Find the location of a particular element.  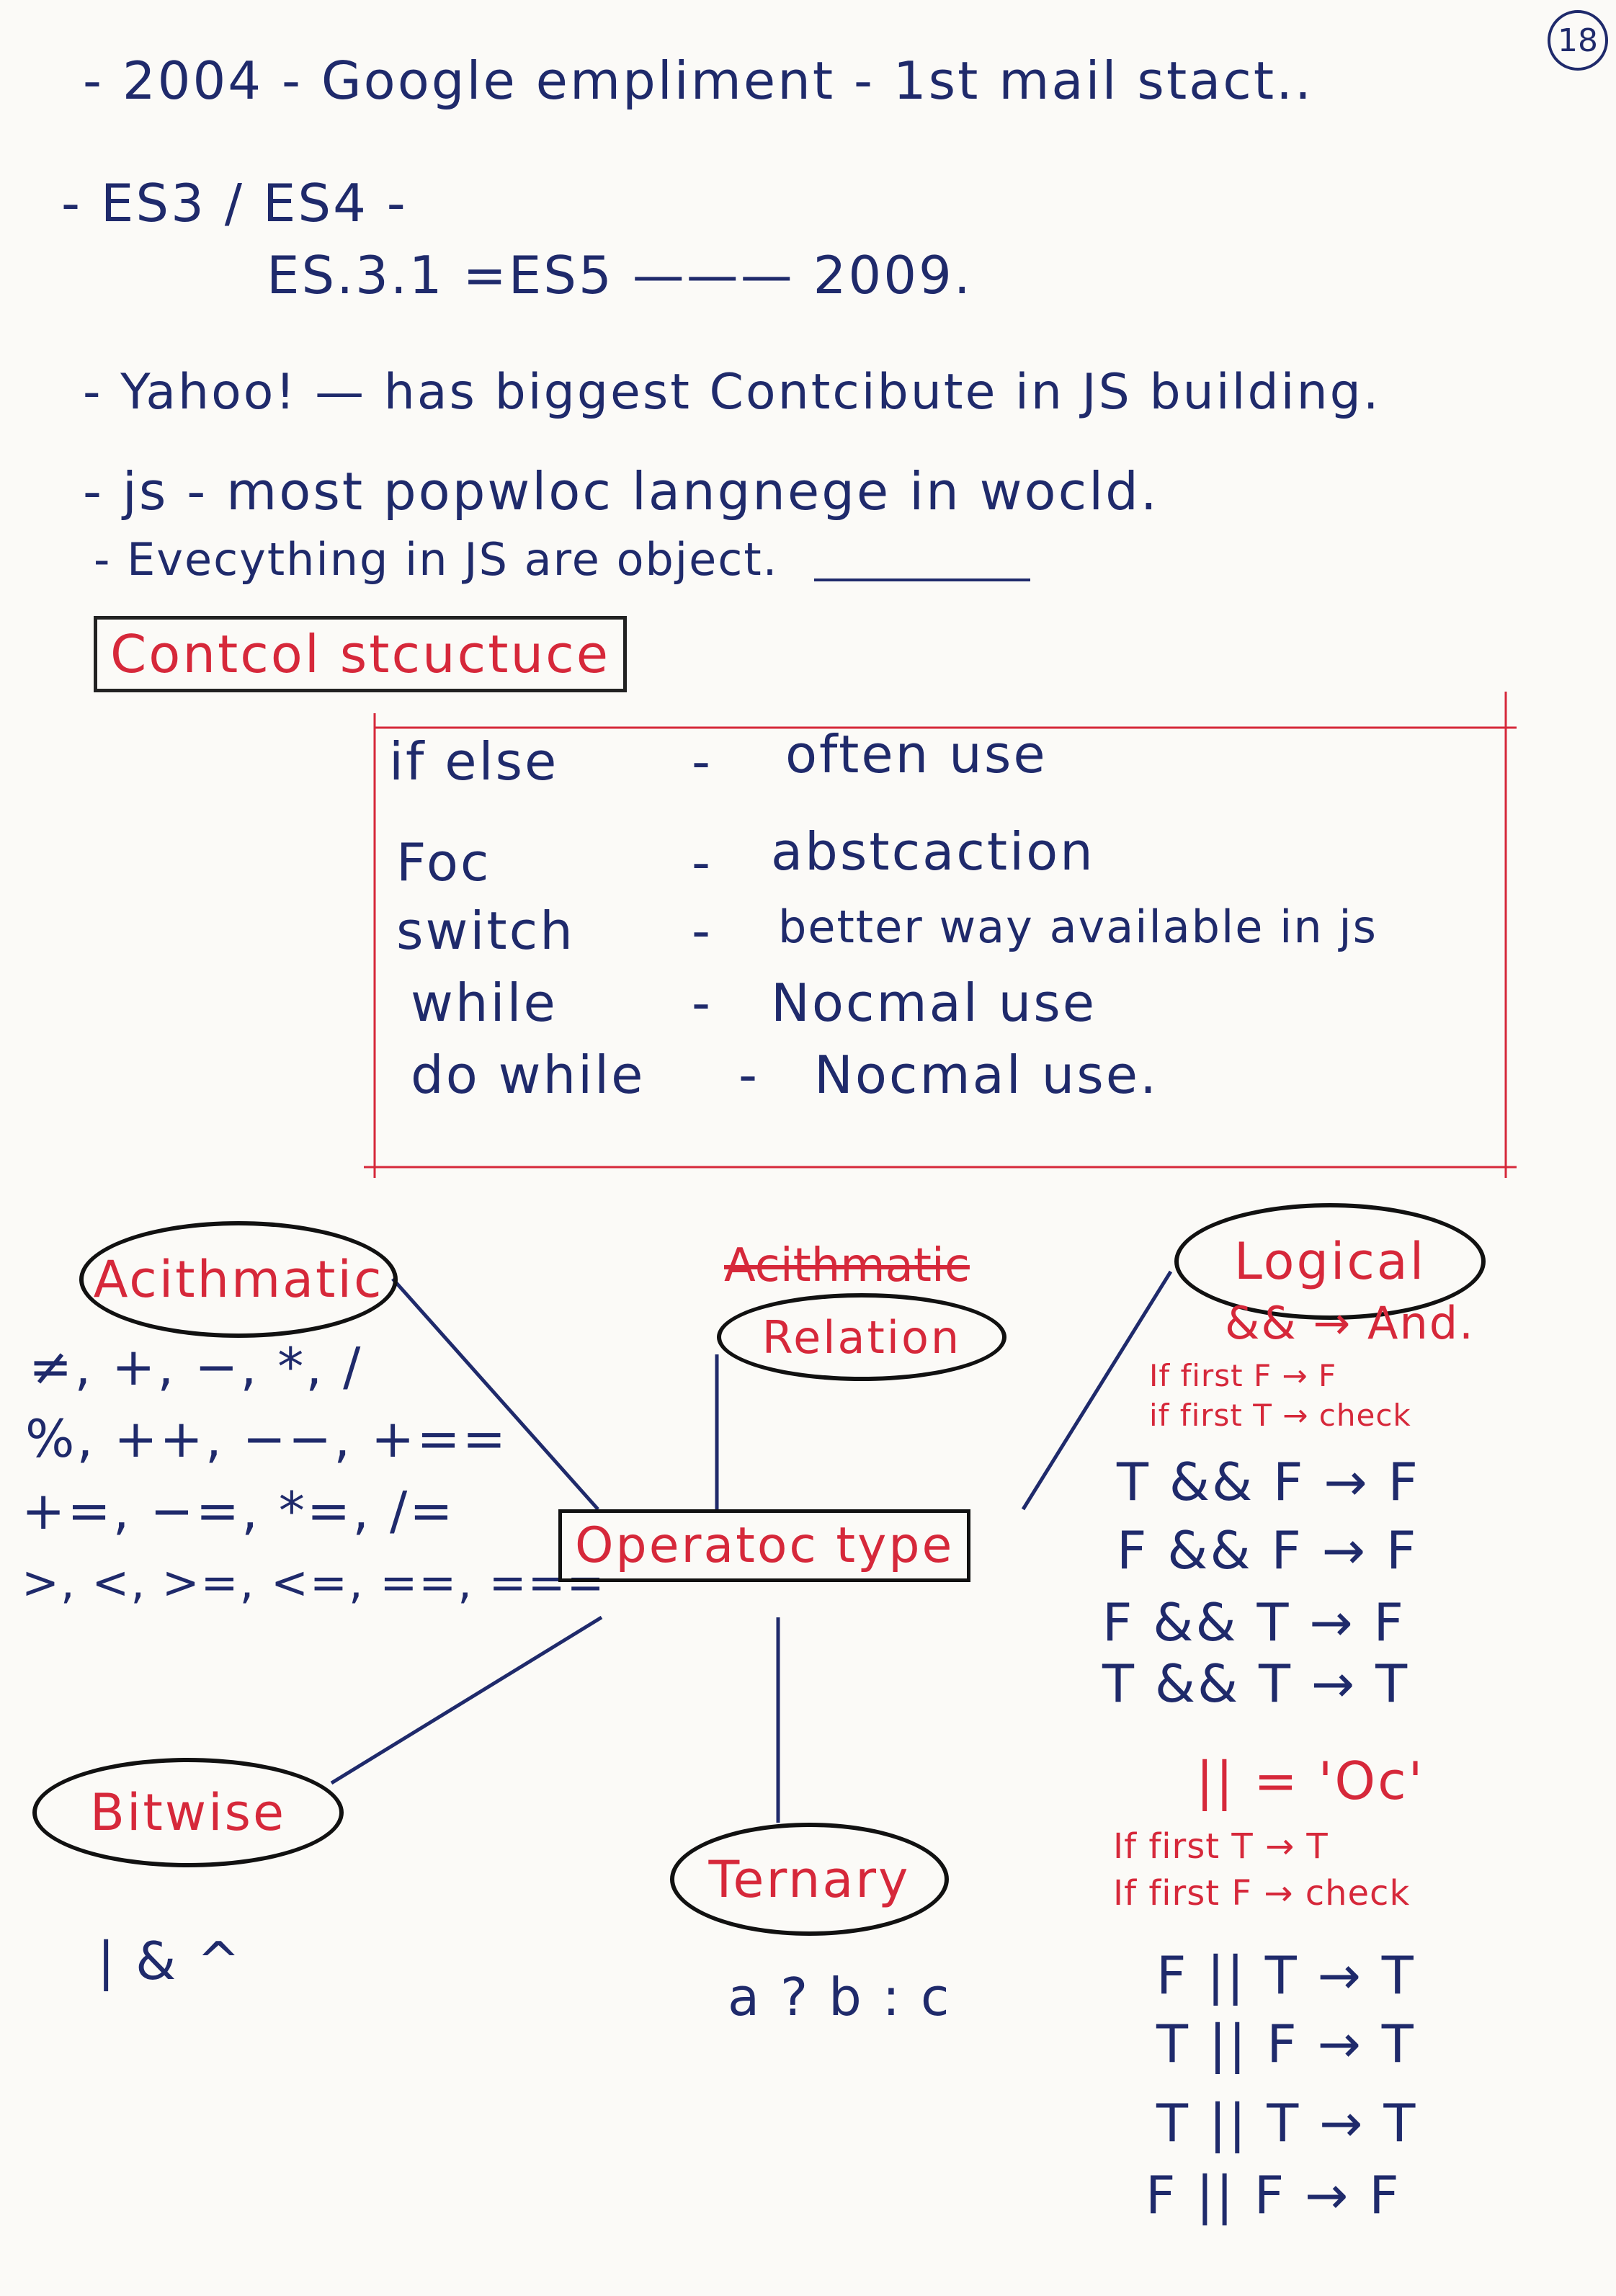

arithmatic-label: Acithmatic is located at coordinates (238, 1279).